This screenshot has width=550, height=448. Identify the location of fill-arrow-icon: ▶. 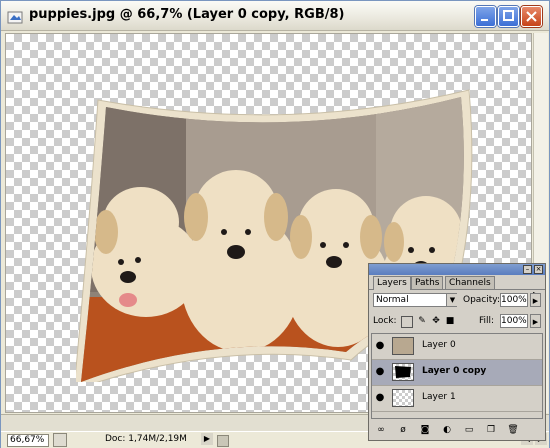
(535, 321).